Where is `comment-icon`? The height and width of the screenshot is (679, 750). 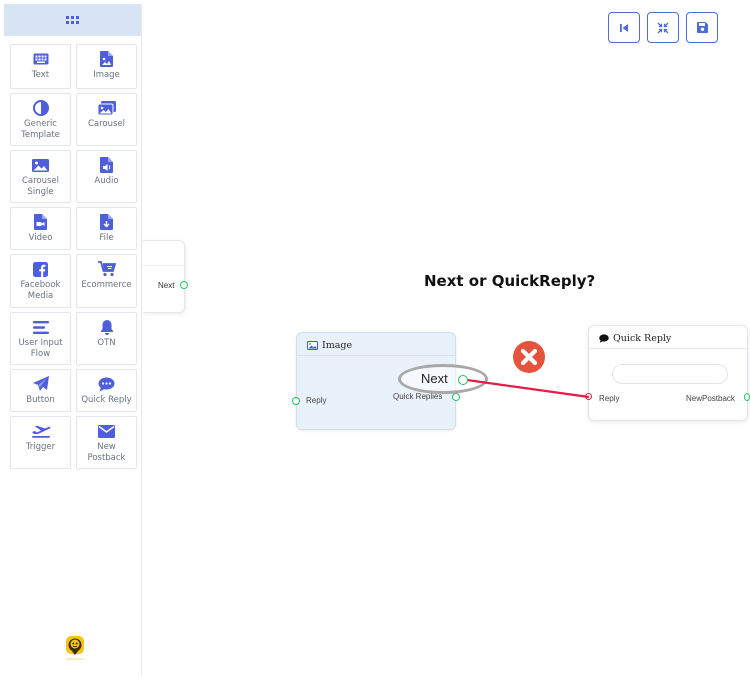 comment-icon is located at coordinates (604, 338).